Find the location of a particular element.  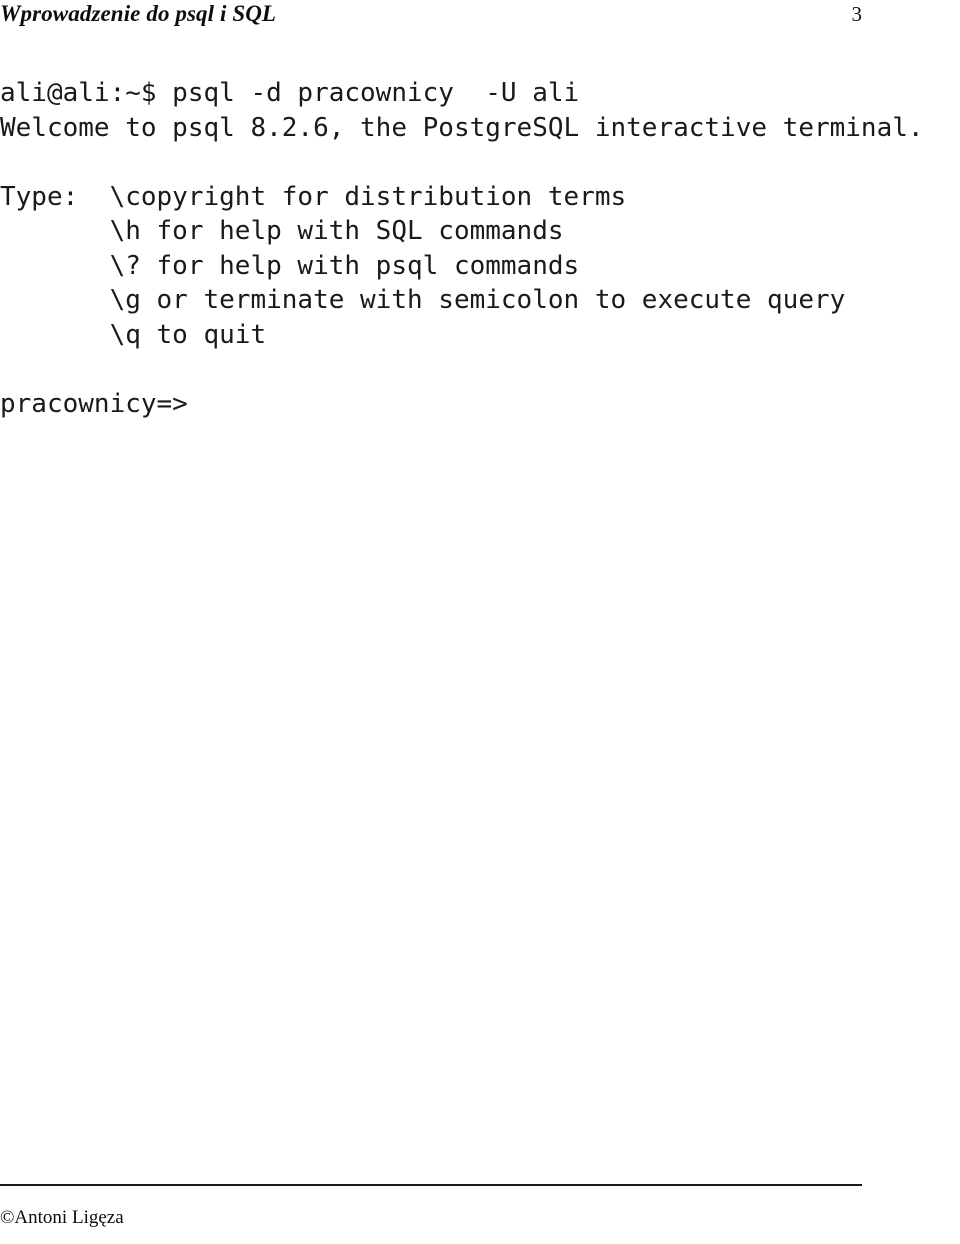

header-title: Wprowadzenie do psql i SQL is located at coordinates (138, 13).